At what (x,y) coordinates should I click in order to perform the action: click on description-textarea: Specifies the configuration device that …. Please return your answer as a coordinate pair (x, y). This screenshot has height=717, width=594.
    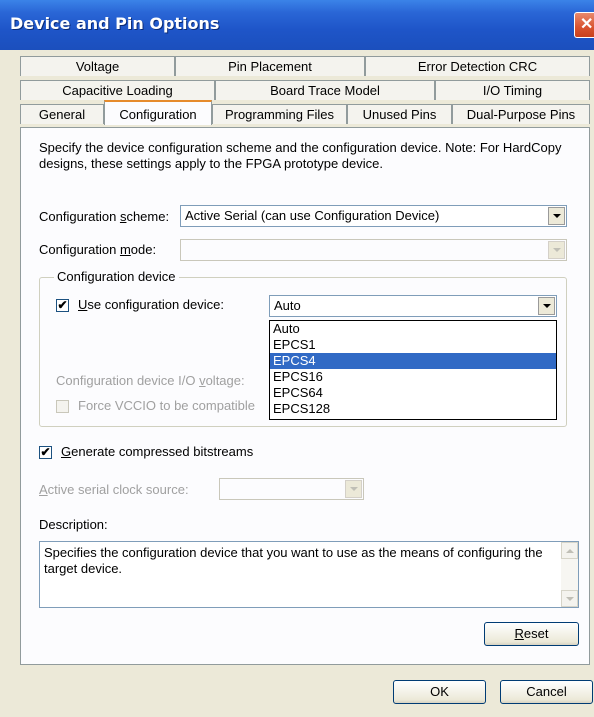
    Looking at the image, I should click on (309, 574).